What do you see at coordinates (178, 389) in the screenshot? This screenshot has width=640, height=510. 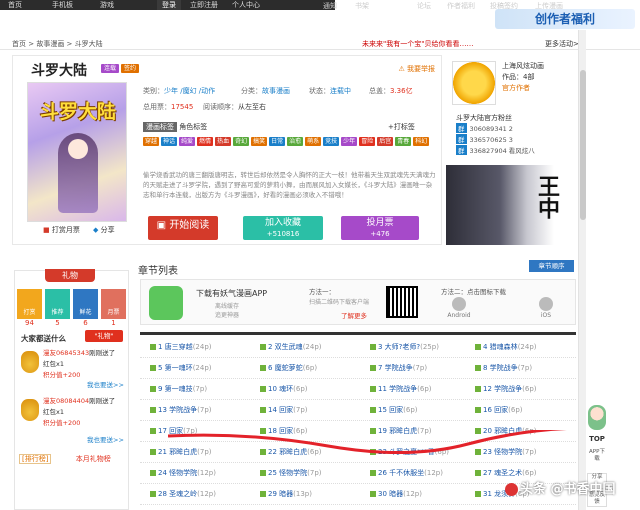 I see `chapter-link: 9 第一魂技(7p)` at bounding box center [178, 389].